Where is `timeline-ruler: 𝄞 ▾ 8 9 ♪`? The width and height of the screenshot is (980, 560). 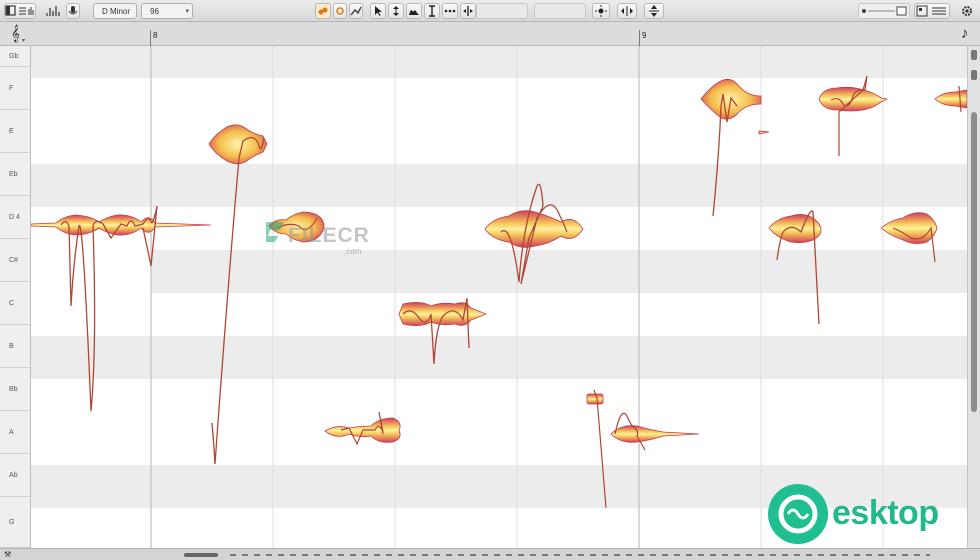
timeline-ruler: 𝄞 ▾ 8 9 ♪ is located at coordinates (490, 34).